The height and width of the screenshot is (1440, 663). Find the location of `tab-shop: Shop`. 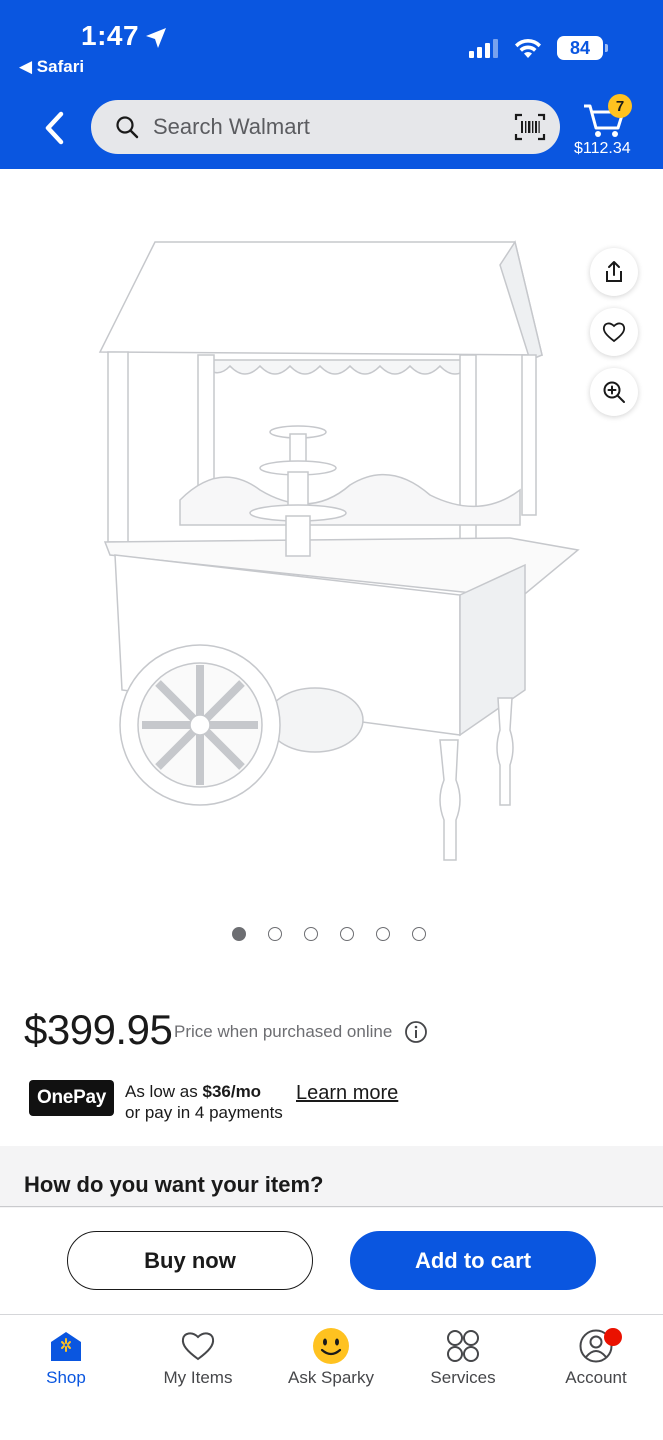

tab-shop: Shop is located at coordinates (66, 1361).